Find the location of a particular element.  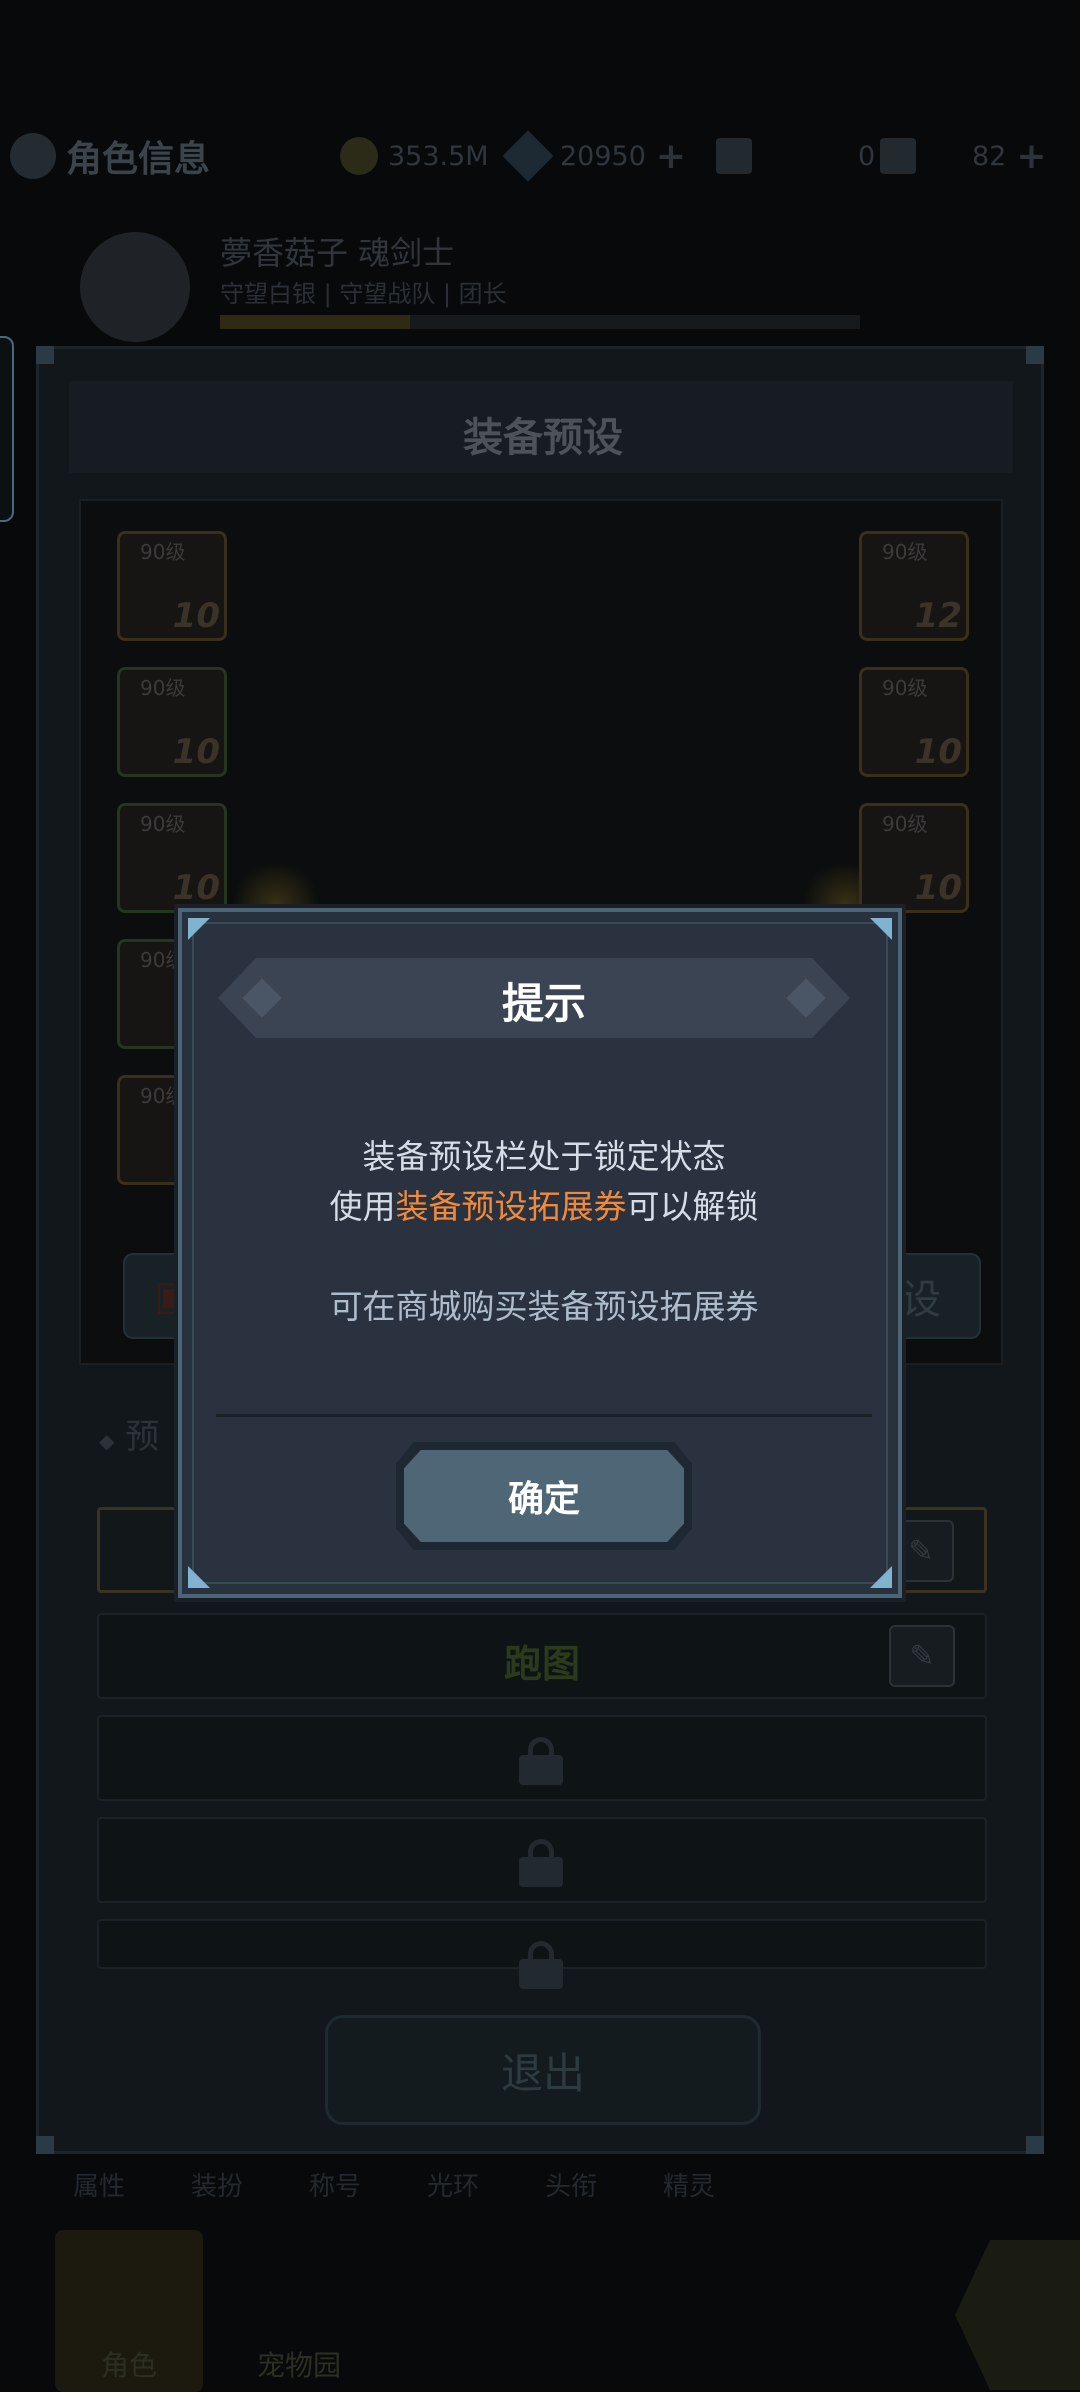

bottom-tabs: 角色 宠物园 is located at coordinates (567, 2311).